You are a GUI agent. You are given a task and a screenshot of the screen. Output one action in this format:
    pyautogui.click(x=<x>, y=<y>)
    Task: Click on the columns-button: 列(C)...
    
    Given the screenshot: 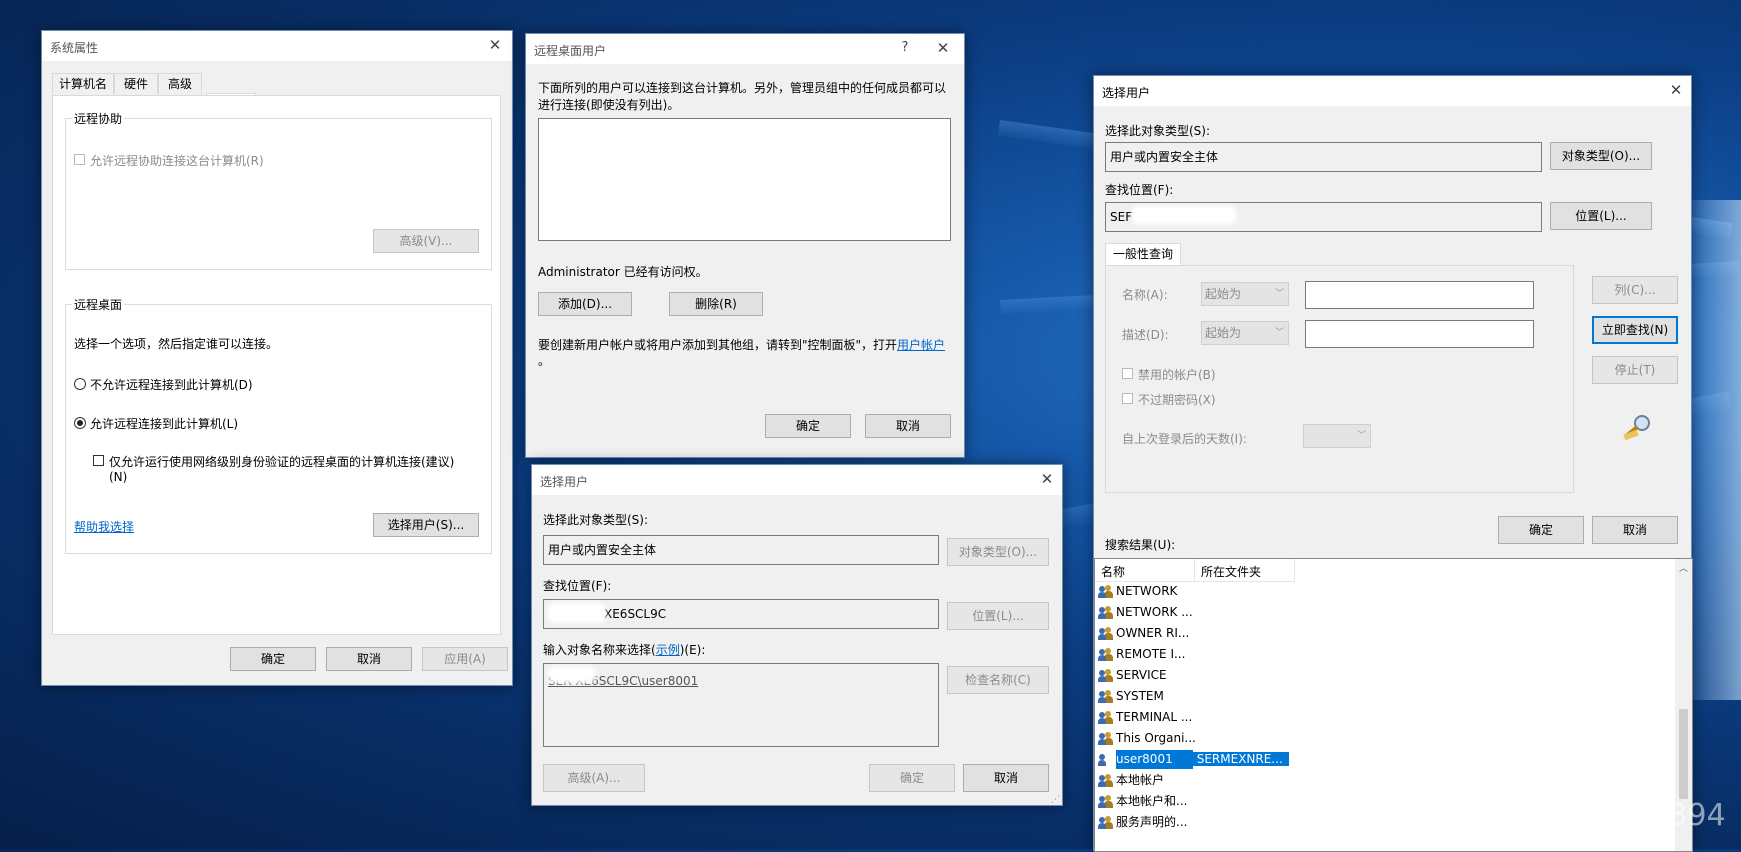 What is the action you would take?
    pyautogui.click(x=1635, y=290)
    